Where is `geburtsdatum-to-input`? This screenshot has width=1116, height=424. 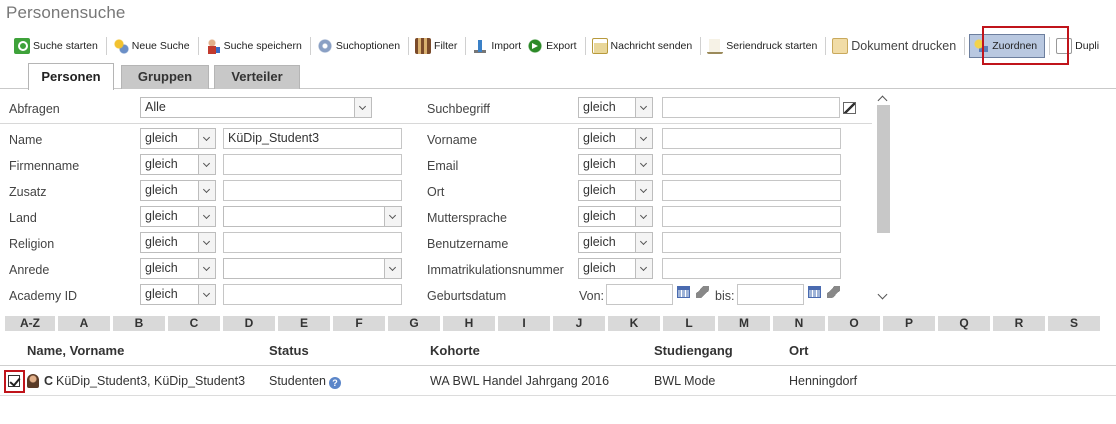
geburtsdatum-to-input is located at coordinates (770, 294).